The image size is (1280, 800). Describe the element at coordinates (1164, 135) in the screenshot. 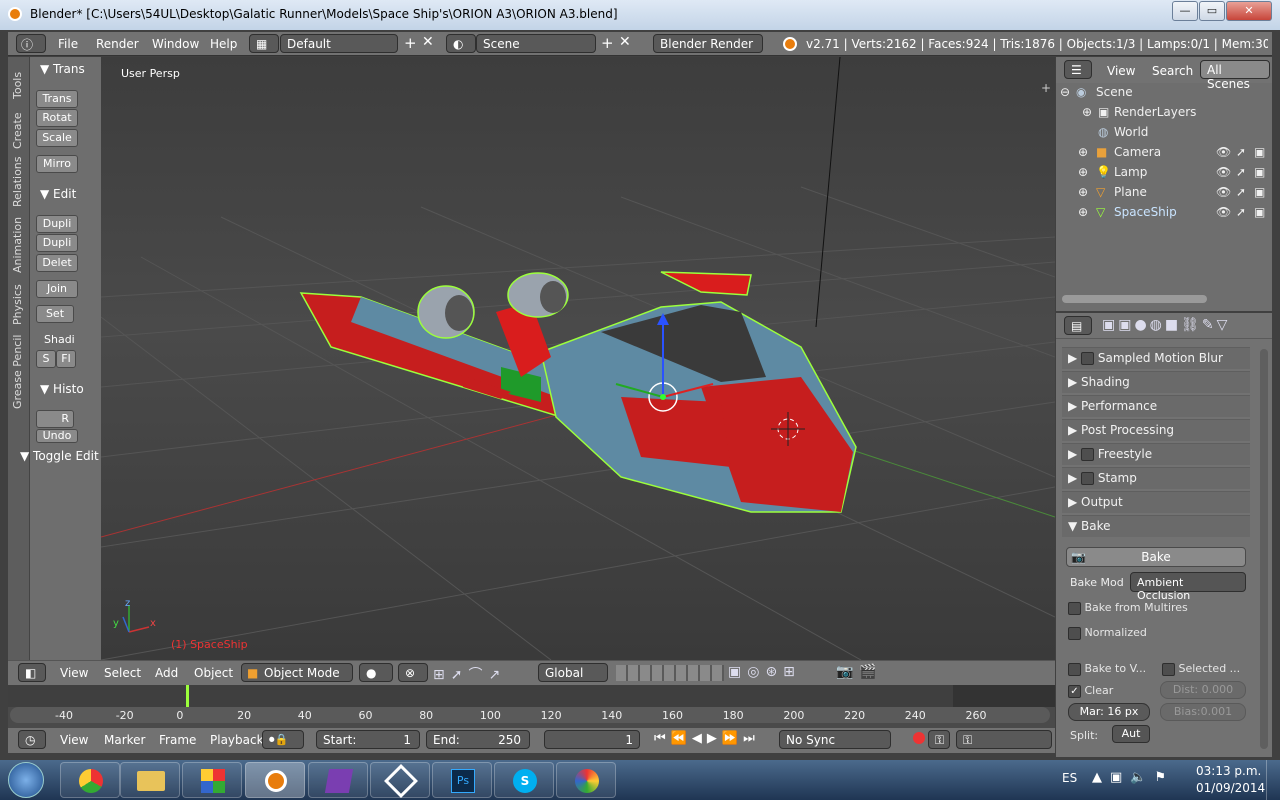

I see `outliner-item-world: ◍ World` at that location.